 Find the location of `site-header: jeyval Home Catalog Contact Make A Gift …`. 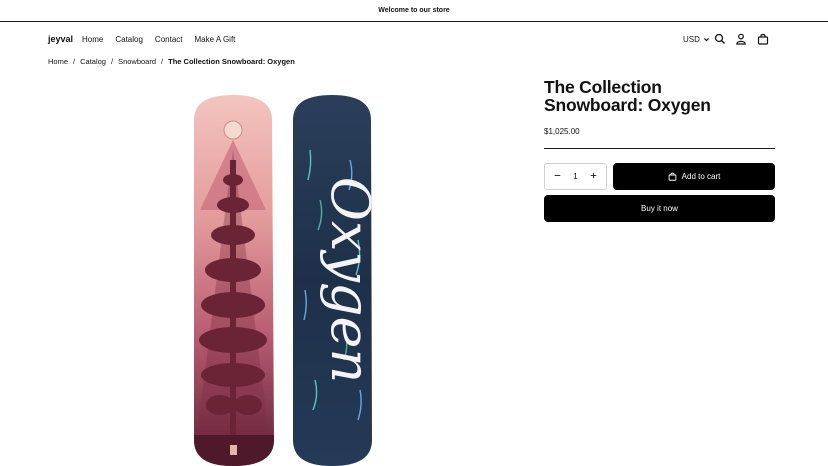

site-header: jeyval Home Catalog Contact Make A Gift … is located at coordinates (414, 39).